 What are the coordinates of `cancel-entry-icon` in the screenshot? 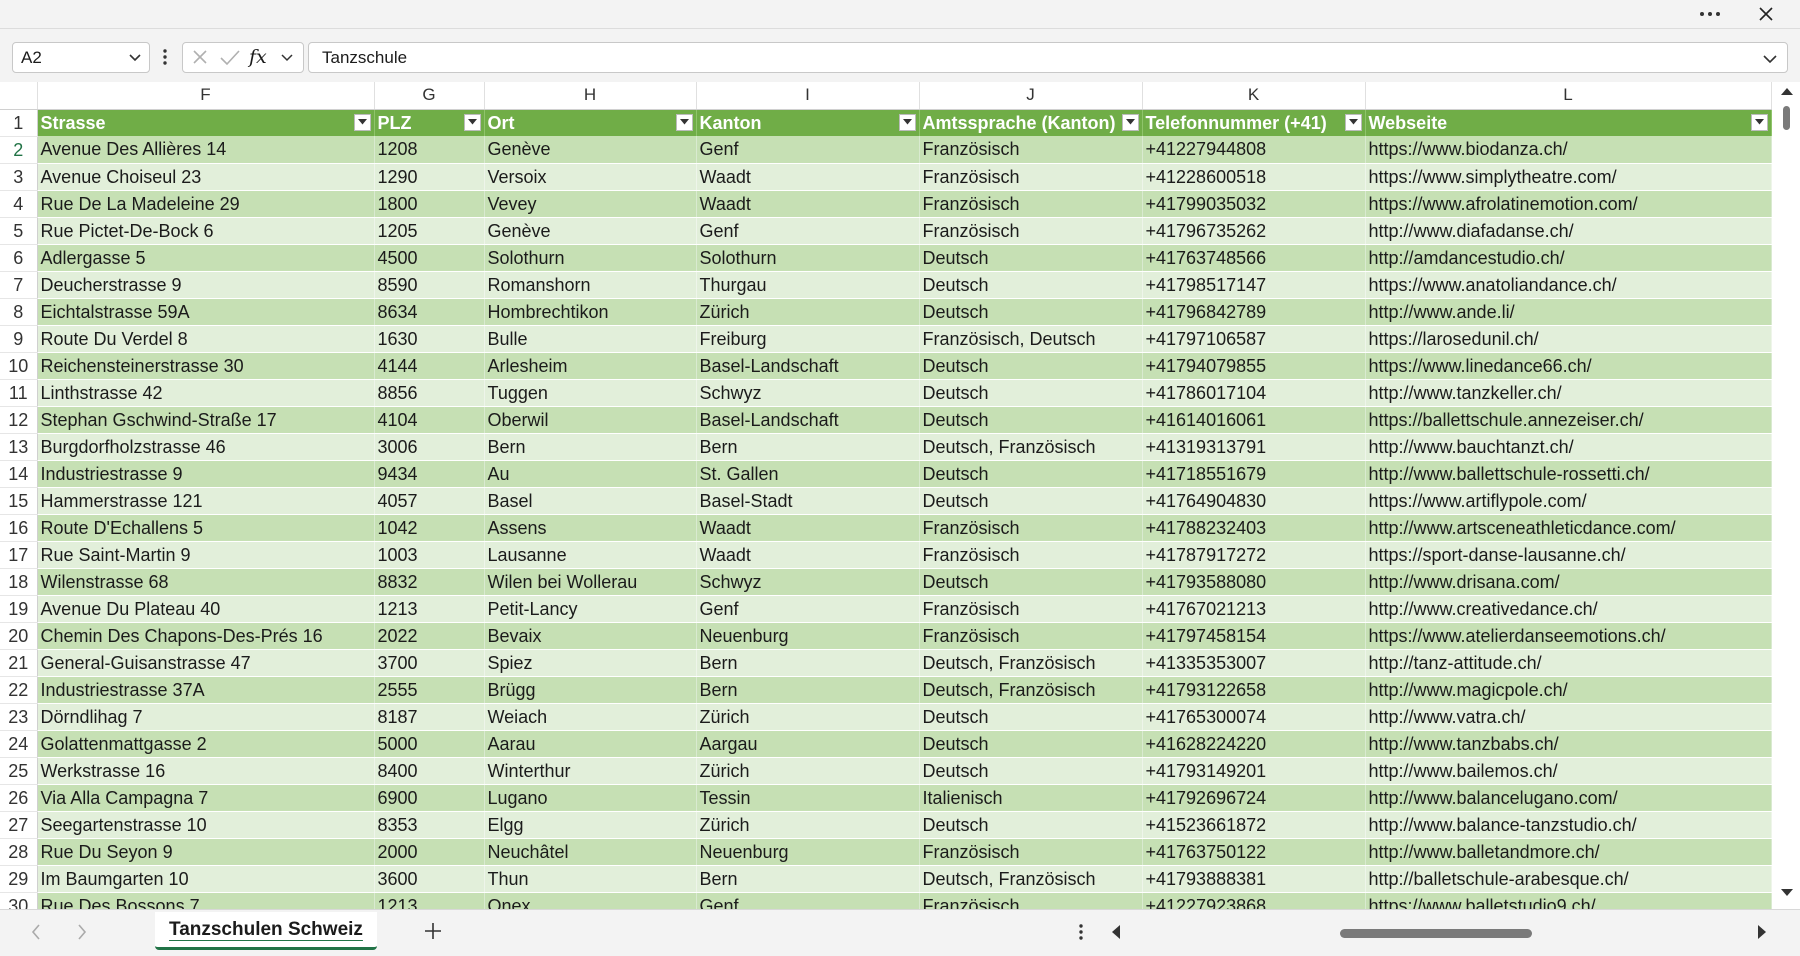 It's located at (200, 59).